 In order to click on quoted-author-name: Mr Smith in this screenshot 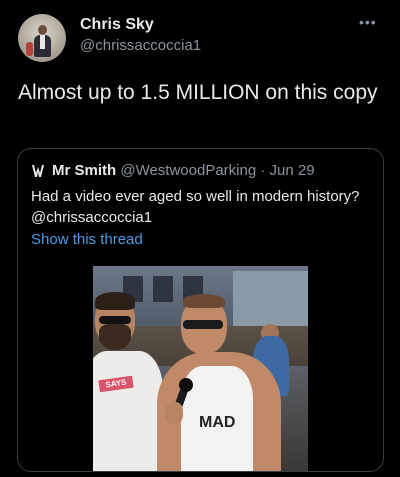, I will do `click(84, 170)`.